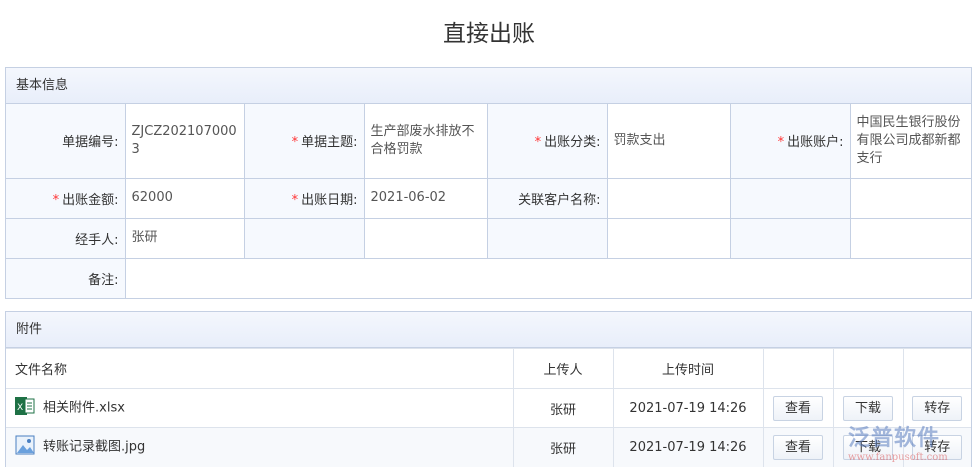 This screenshot has width=978, height=470. I want to click on handler-label: 经手人:, so click(66, 238).